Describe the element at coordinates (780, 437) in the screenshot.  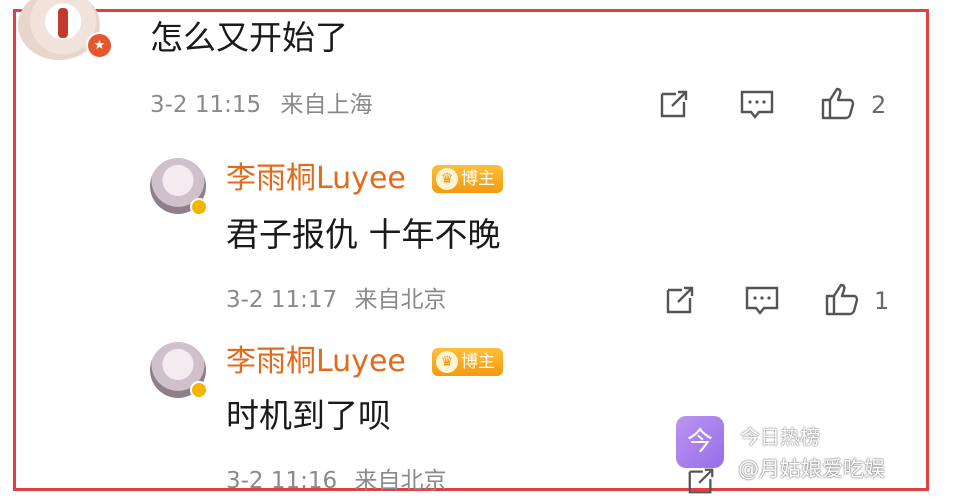
I see `watermark-title: 今日热榜` at that location.